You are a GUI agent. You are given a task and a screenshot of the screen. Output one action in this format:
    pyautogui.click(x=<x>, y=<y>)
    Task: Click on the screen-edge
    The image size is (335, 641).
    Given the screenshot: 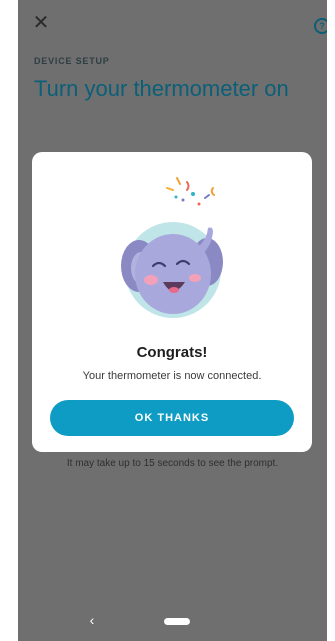 What is the action you would take?
    pyautogui.click(x=331, y=320)
    